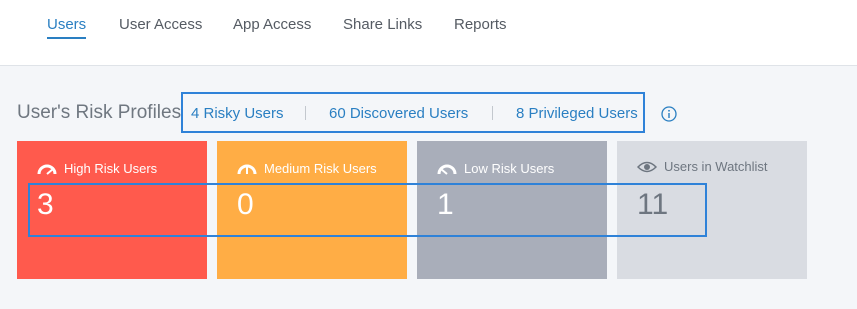  What do you see at coordinates (111, 168) in the screenshot?
I see `card-label: High Risk Users` at bounding box center [111, 168].